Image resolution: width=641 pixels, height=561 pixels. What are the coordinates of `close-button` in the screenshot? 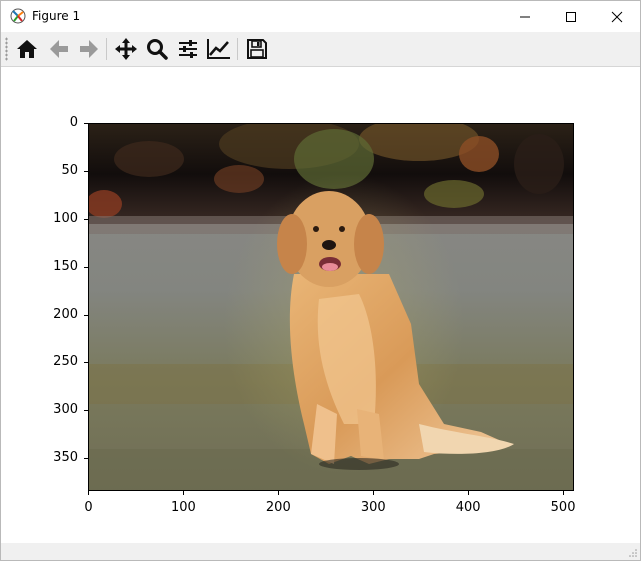 It's located at (617, 16).